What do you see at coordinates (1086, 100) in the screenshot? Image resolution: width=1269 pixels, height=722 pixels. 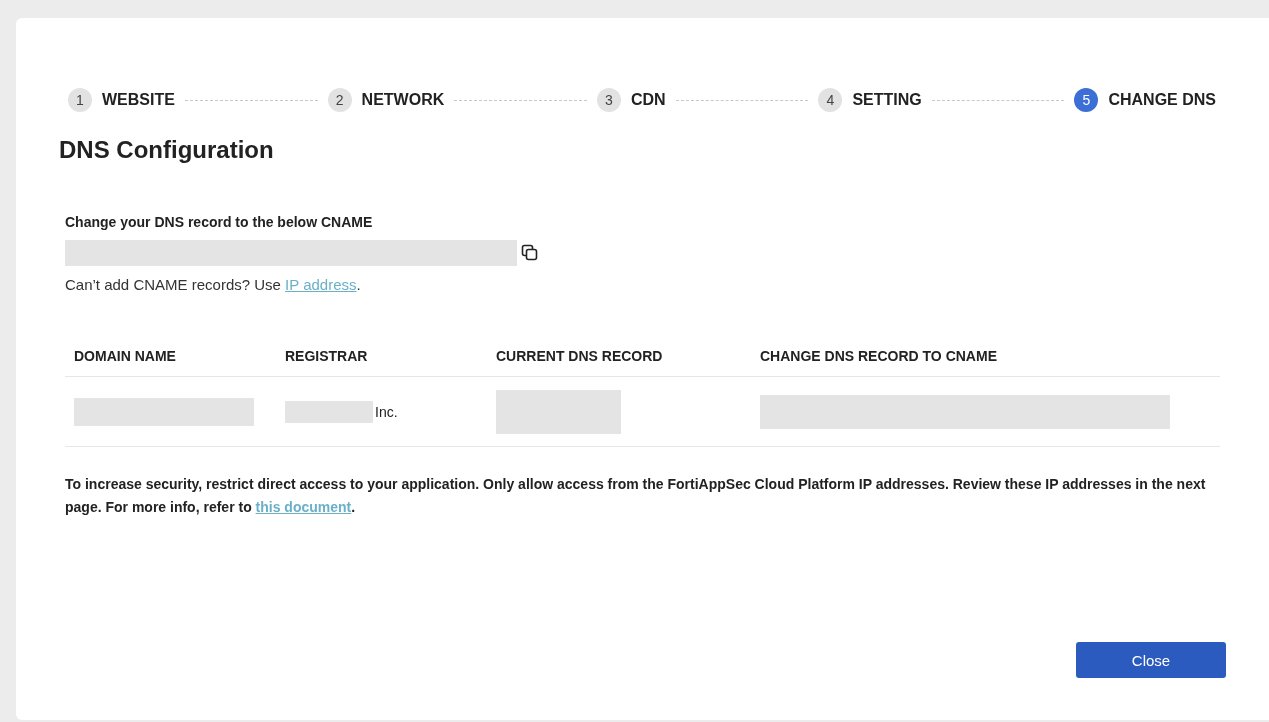 I see `step-number: 5` at bounding box center [1086, 100].